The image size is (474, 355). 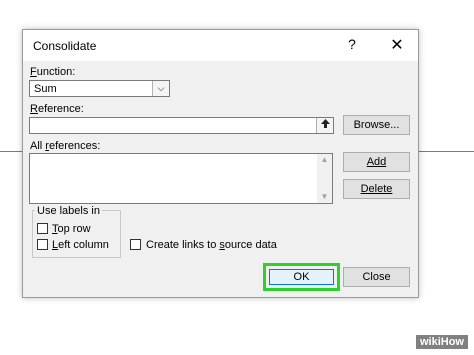 What do you see at coordinates (71, 229) in the screenshot?
I see `top-row-label: Top row` at bounding box center [71, 229].